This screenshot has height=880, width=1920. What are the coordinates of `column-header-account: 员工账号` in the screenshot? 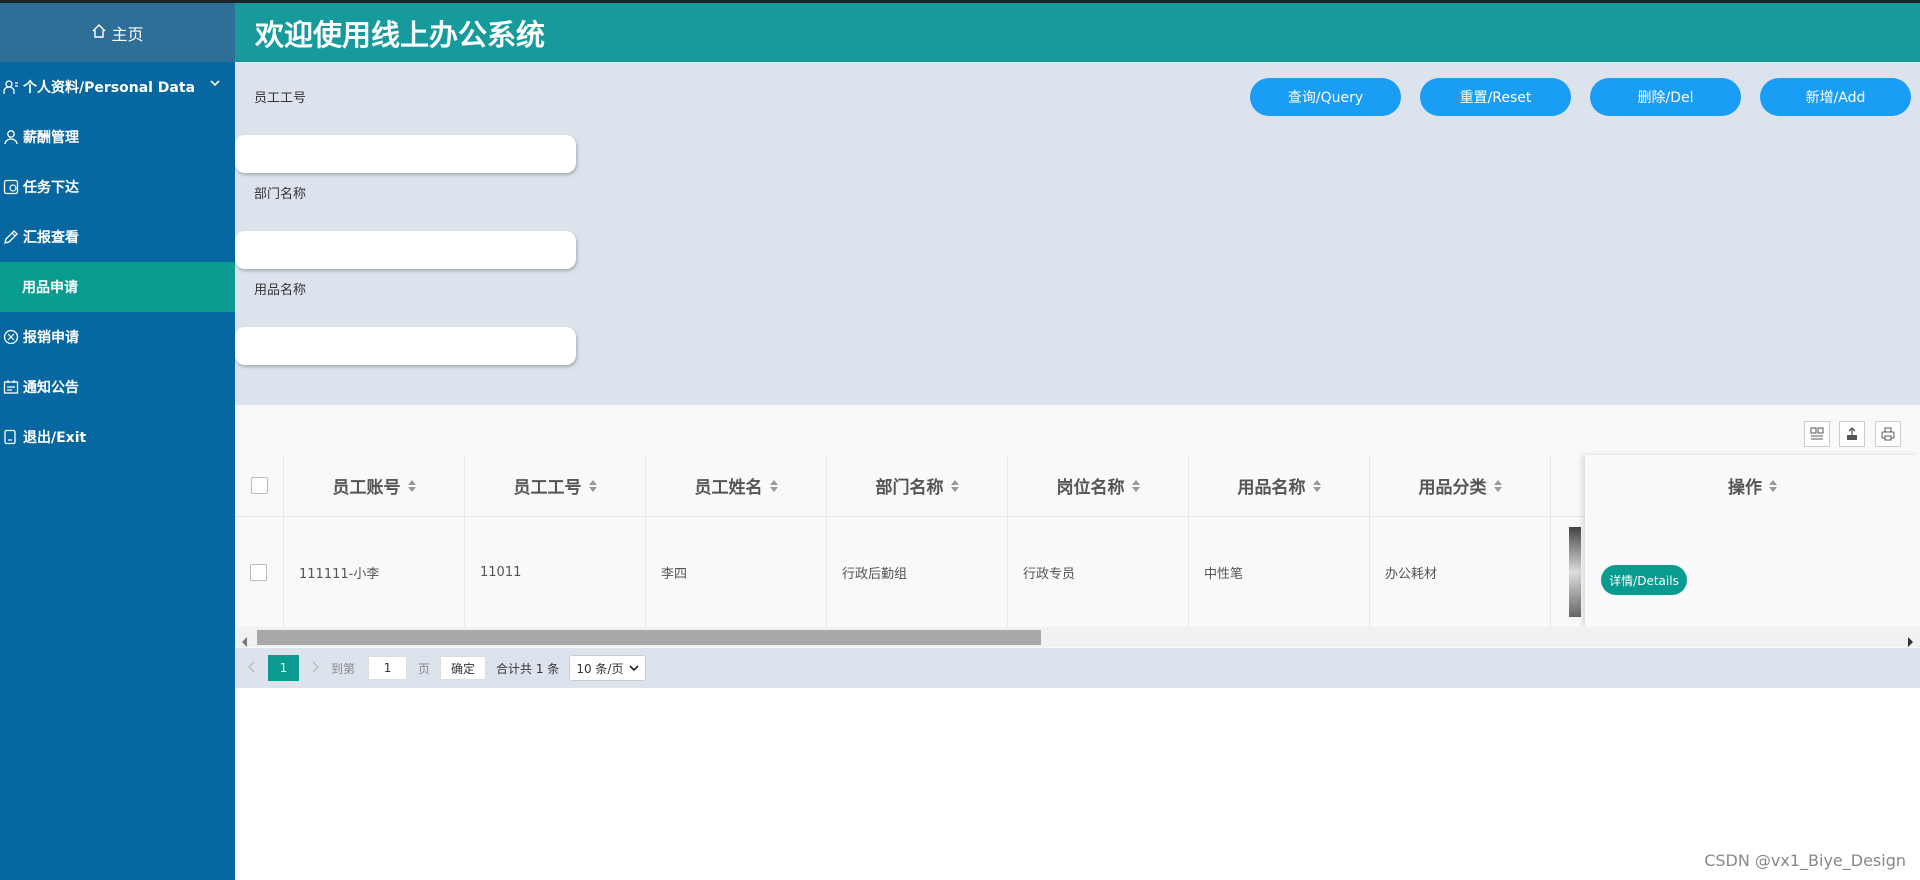 It's located at (374, 485).